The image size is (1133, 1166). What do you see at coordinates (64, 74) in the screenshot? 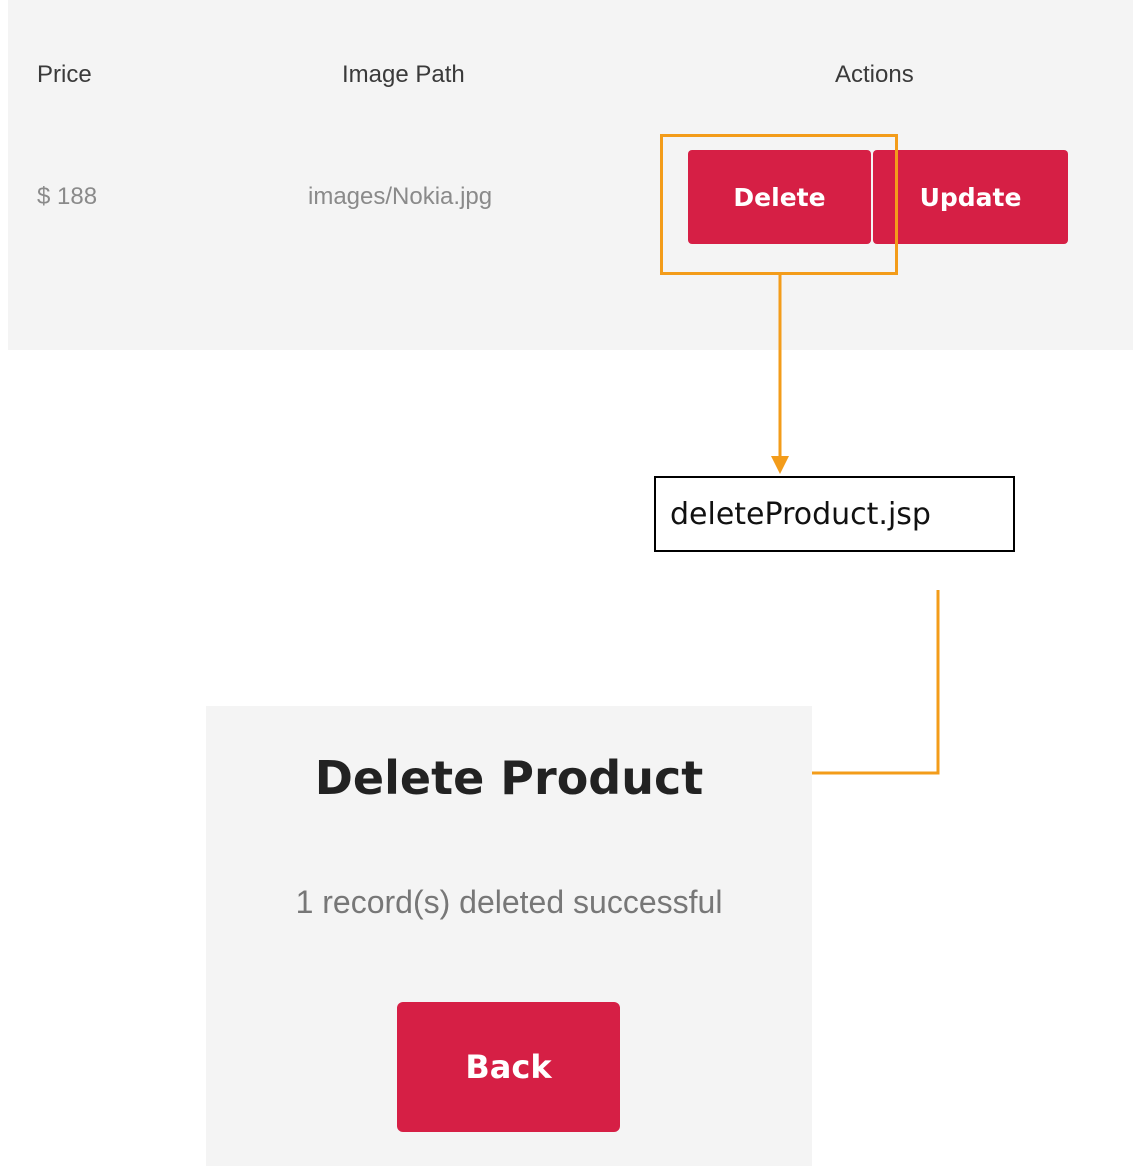
I see `header-price: Price` at bounding box center [64, 74].